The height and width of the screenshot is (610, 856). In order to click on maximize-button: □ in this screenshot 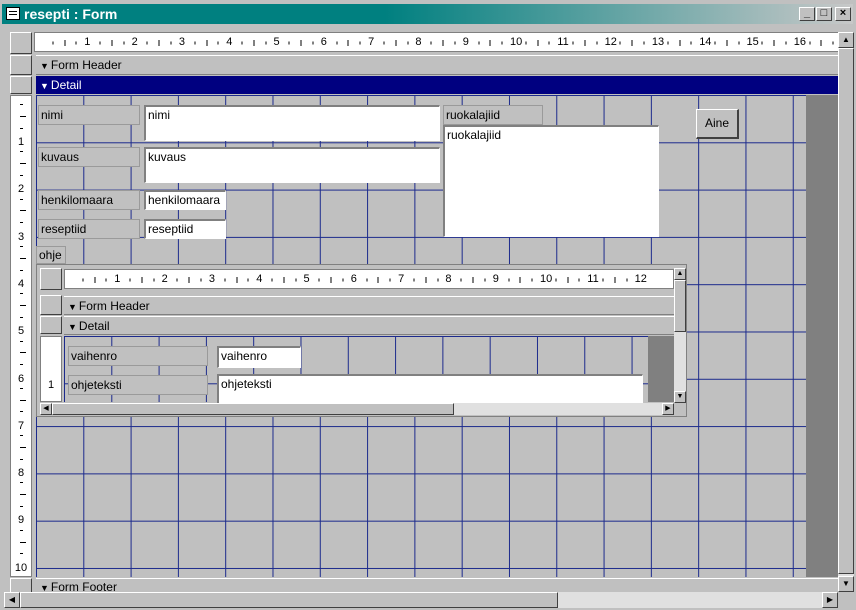, I will do `click(824, 14)`.